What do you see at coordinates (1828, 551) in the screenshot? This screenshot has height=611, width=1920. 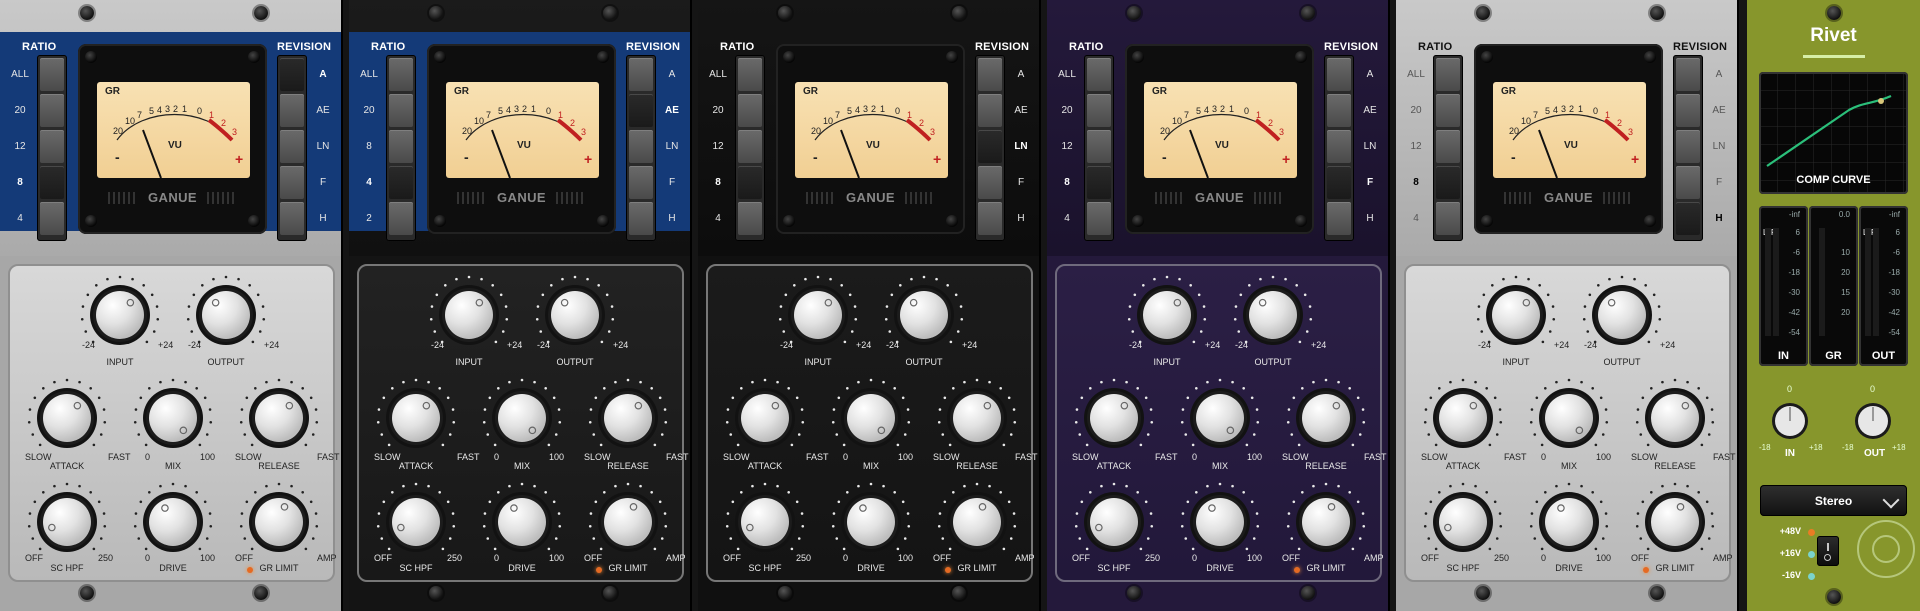 I see `power-switch` at bounding box center [1828, 551].